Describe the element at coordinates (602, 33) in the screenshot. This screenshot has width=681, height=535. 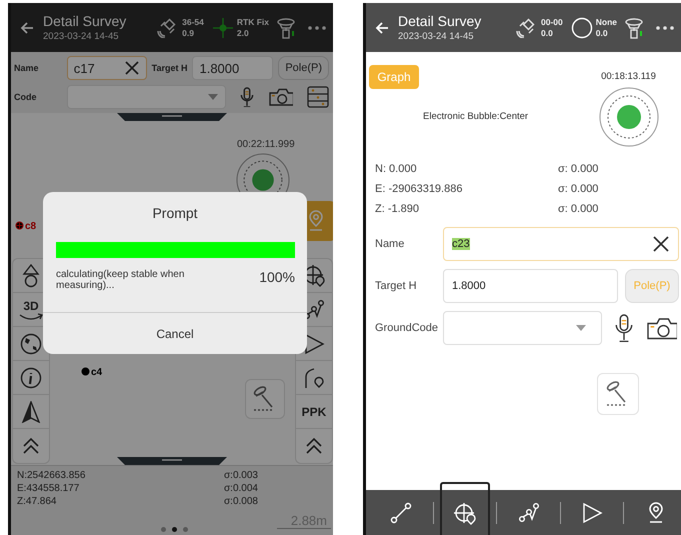
I see `fix-value: 0.0` at that location.